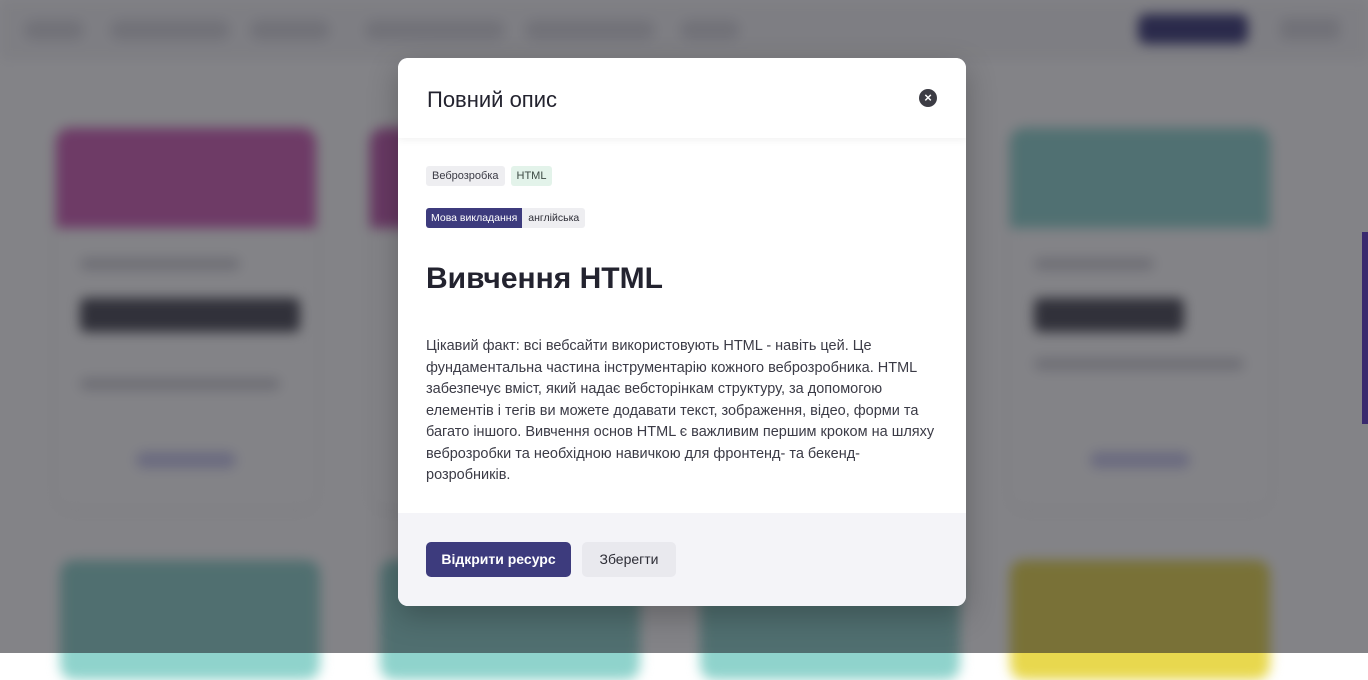  What do you see at coordinates (554, 218) in the screenshot?
I see `language-value: англійська` at bounding box center [554, 218].